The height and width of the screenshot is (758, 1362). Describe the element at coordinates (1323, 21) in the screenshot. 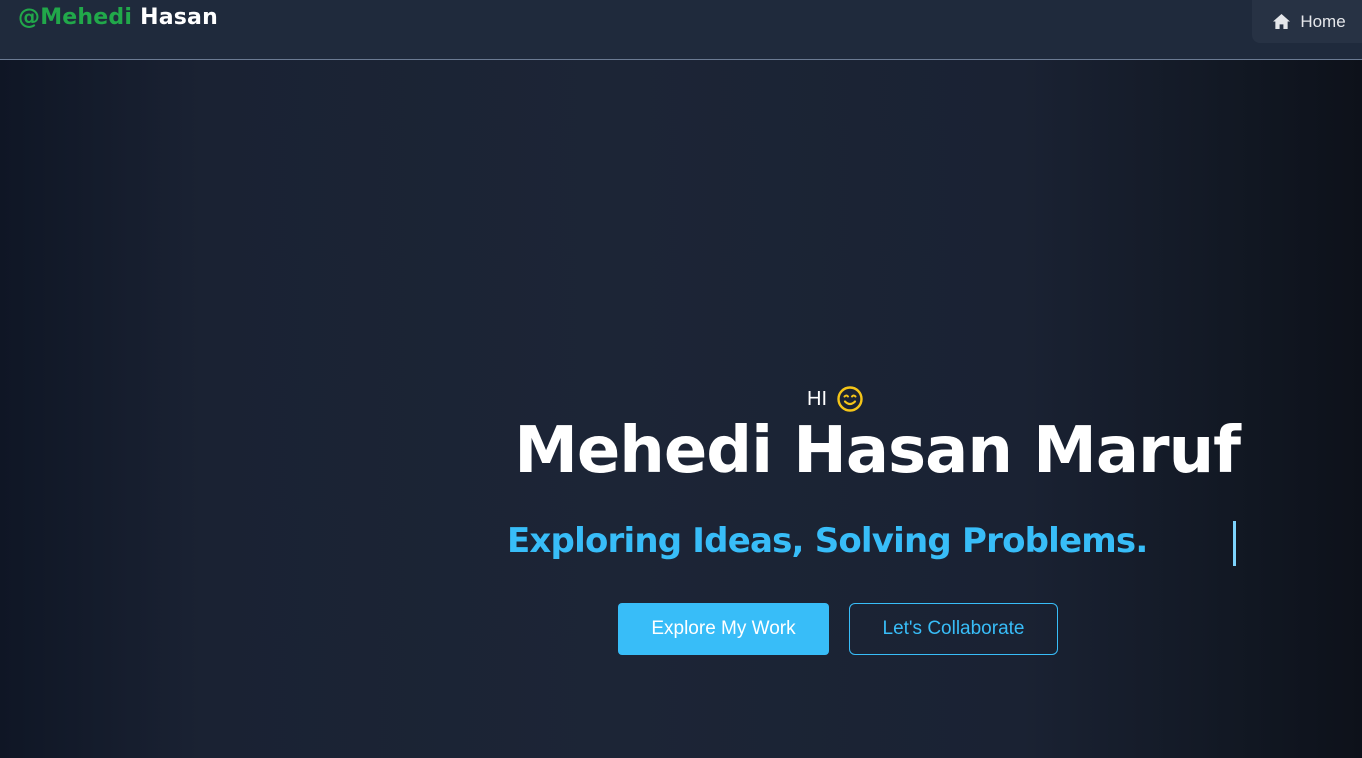

I see `home-nav-label: Home` at that location.